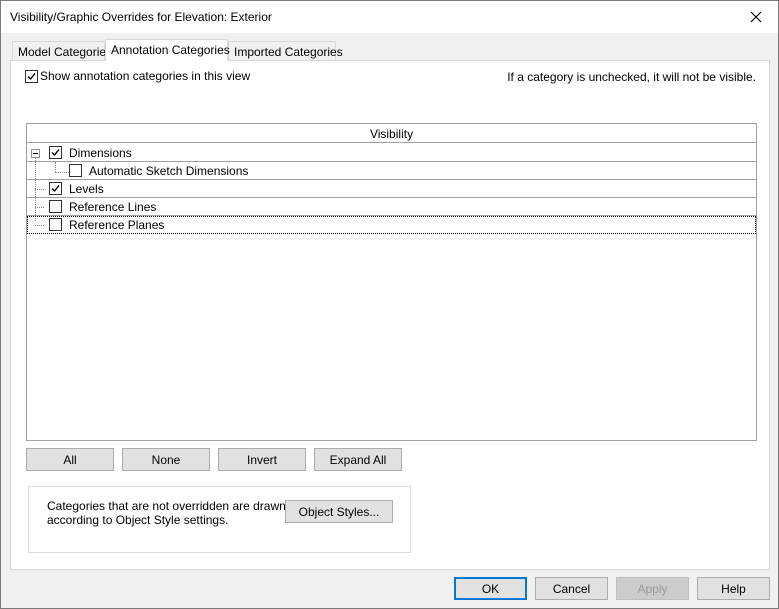 Image resolution: width=779 pixels, height=609 pixels. Describe the element at coordinates (652, 588) in the screenshot. I see `apply-button: Apply` at that location.